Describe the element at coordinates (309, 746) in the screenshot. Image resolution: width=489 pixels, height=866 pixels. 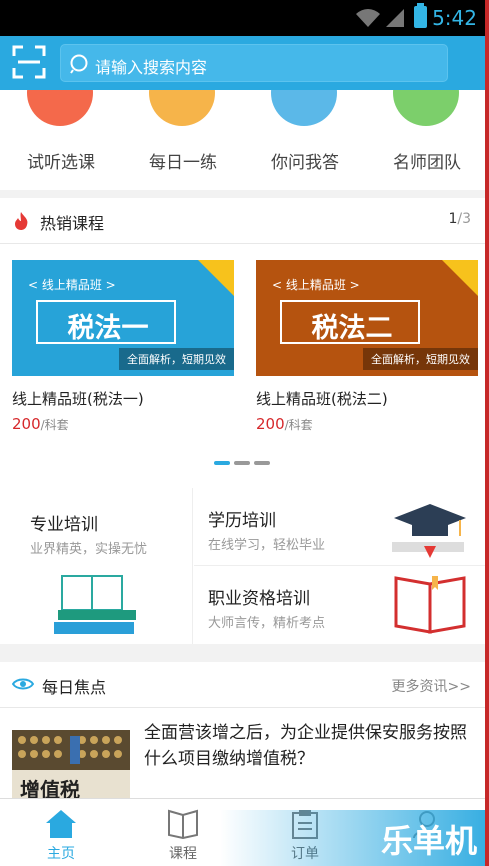
I see `news-title: 全面营该增之后，为企业提供保安服务按照什么项目缴纳增值税？` at that location.